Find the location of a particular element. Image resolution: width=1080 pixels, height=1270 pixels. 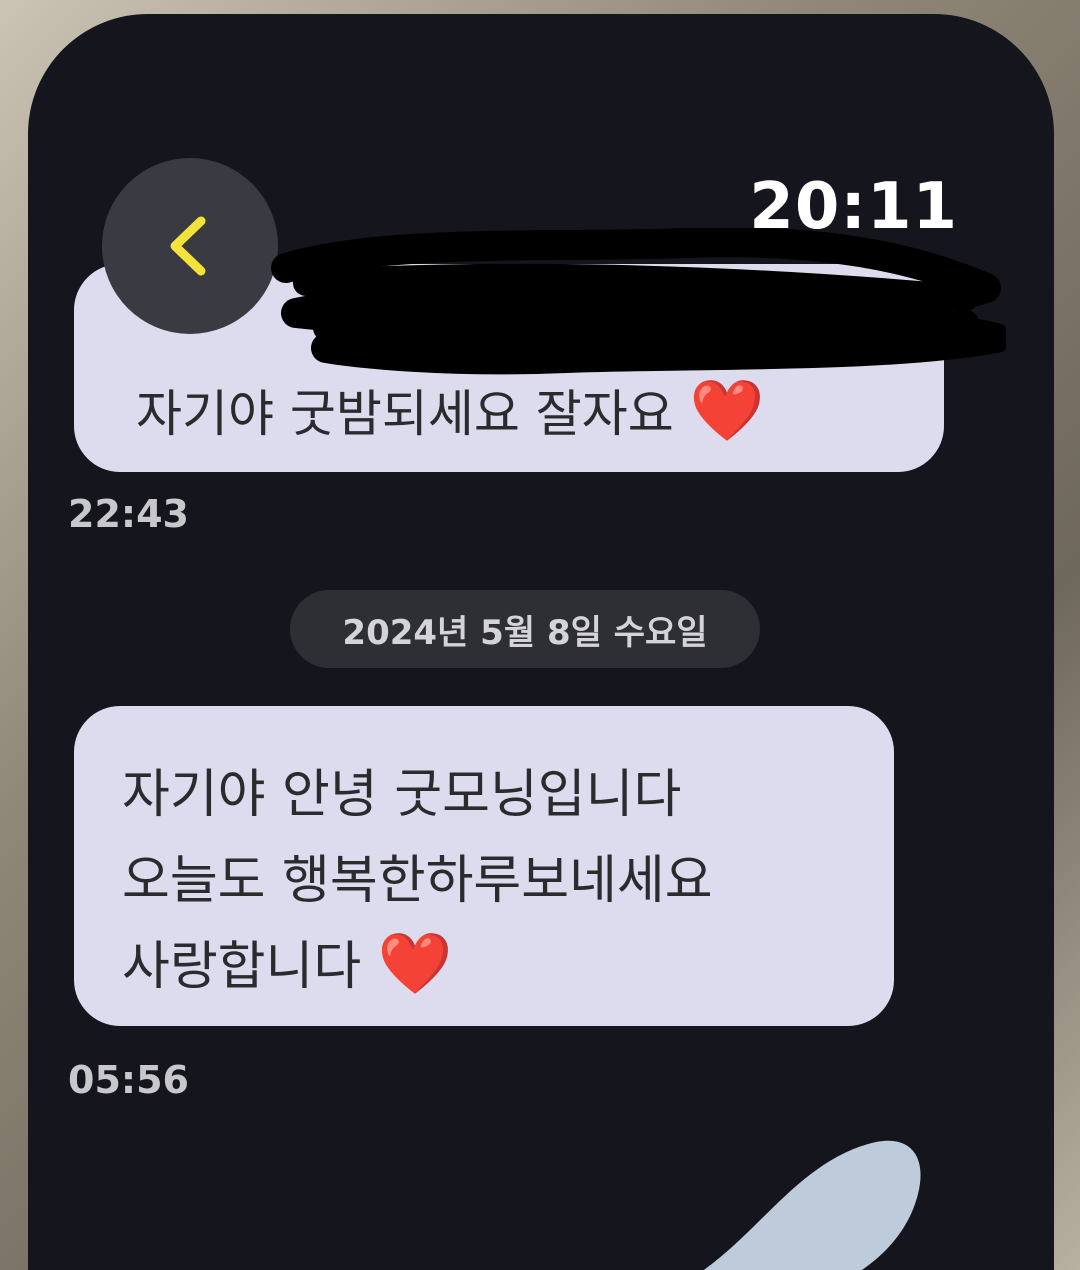

message-text-line: 자기야 안녕 굿모닝입니다 is located at coordinates (402, 795).